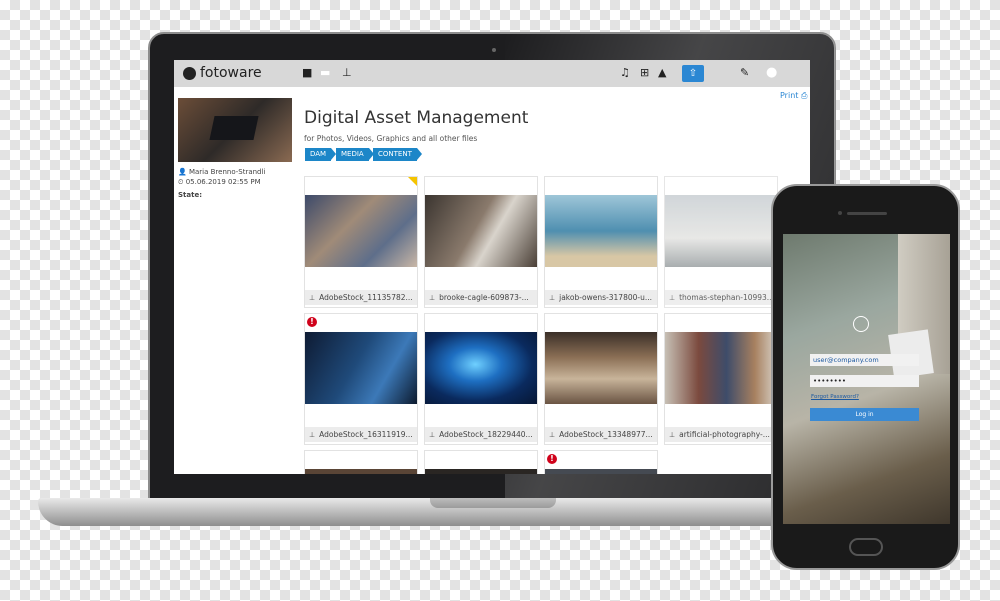 The height and width of the screenshot is (601, 1000). Describe the element at coordinates (307, 72) in the screenshot. I see `folder-icon: ■` at that location.